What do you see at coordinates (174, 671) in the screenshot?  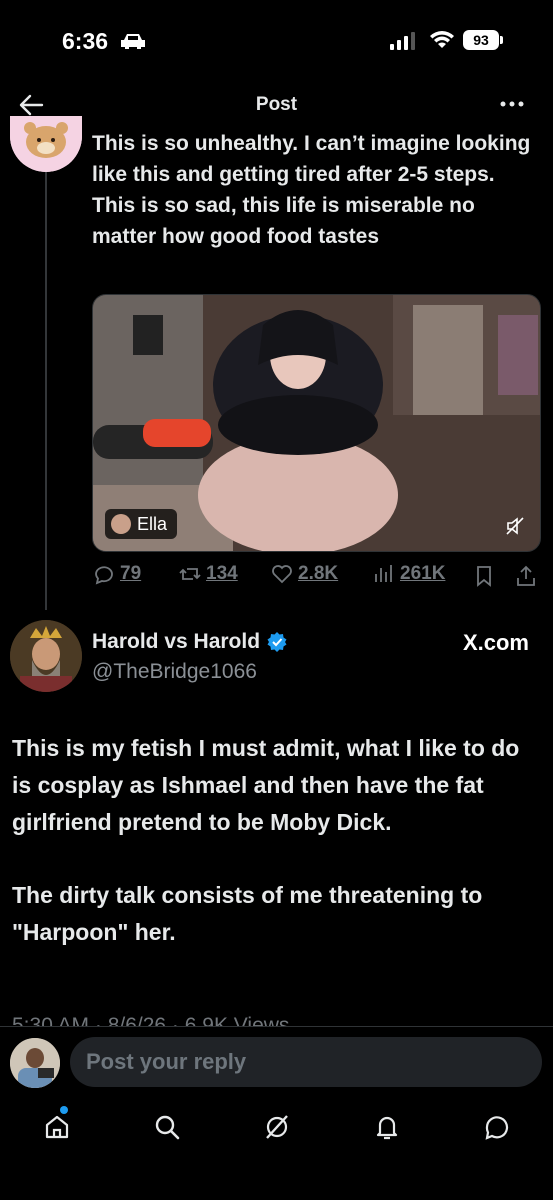 I see `author-handle: @TheBridge1066` at bounding box center [174, 671].